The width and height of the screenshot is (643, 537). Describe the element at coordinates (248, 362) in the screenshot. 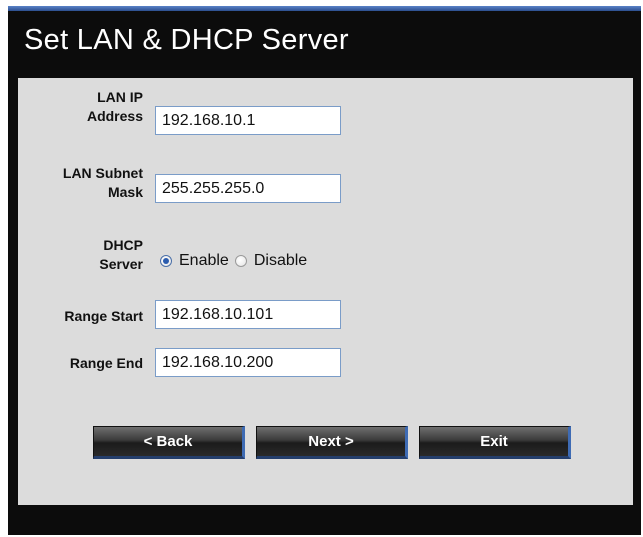

I see `range-end-input` at that location.